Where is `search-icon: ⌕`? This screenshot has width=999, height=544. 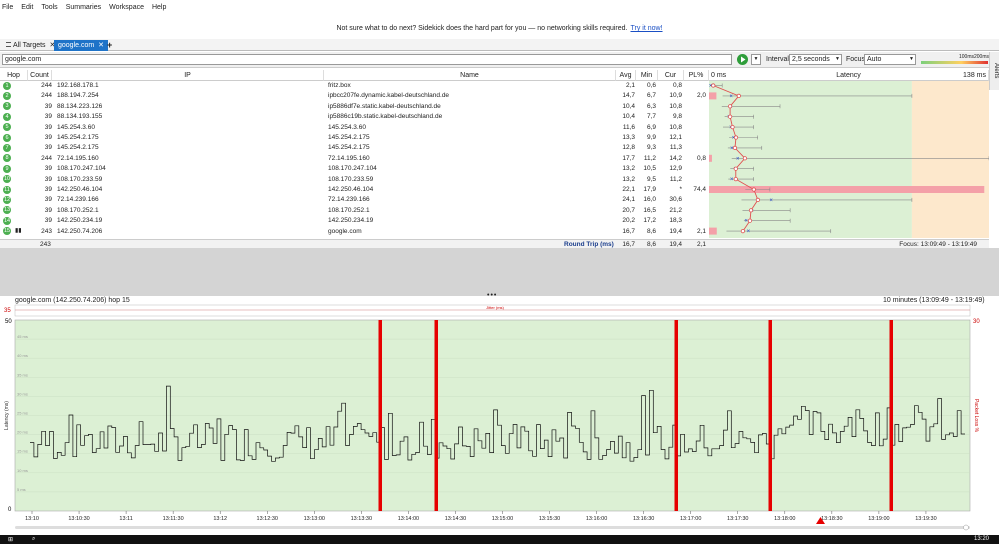 search-icon: ⌕ is located at coordinates (33, 539).